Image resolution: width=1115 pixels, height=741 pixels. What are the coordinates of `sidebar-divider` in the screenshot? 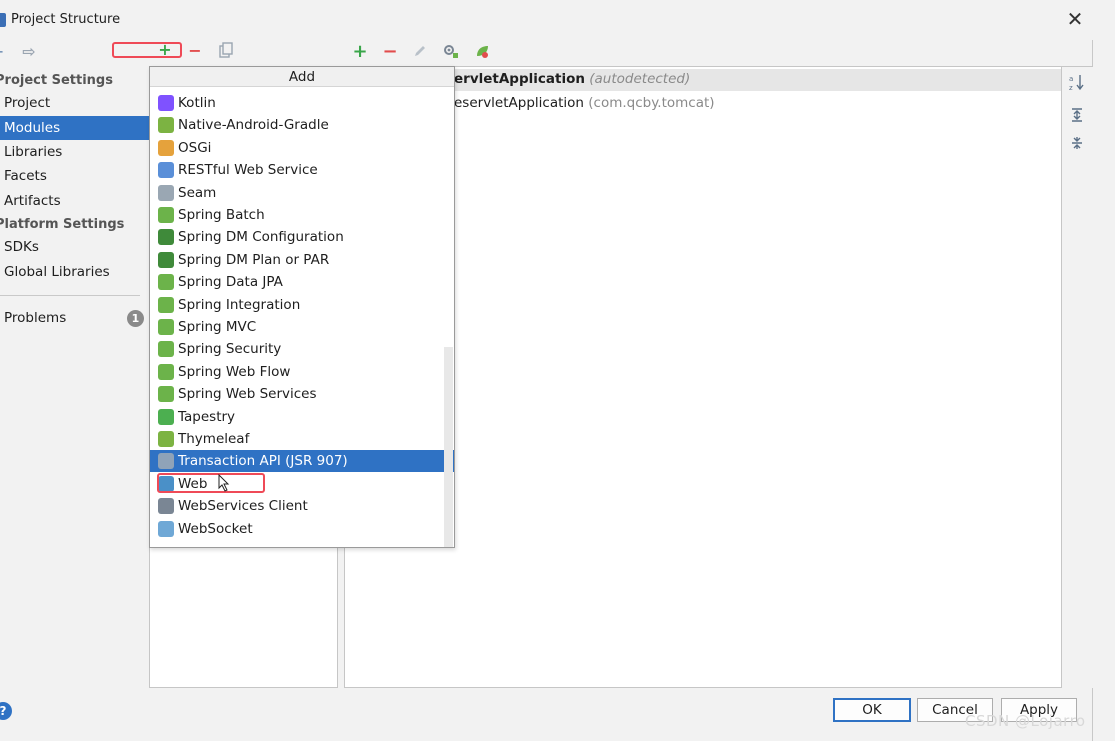 It's located at (70, 295).